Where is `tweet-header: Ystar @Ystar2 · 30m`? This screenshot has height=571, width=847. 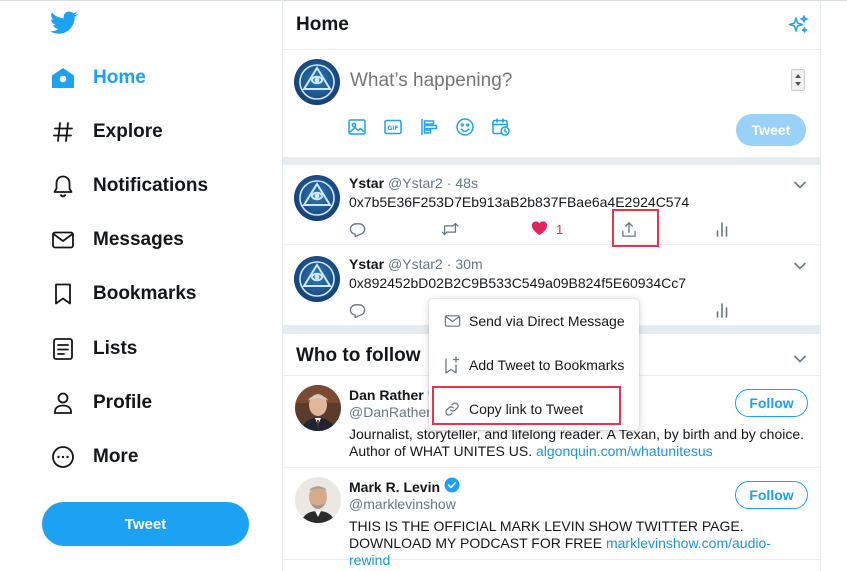 tweet-header: Ystar @Ystar2 · 30m is located at coordinates (416, 264).